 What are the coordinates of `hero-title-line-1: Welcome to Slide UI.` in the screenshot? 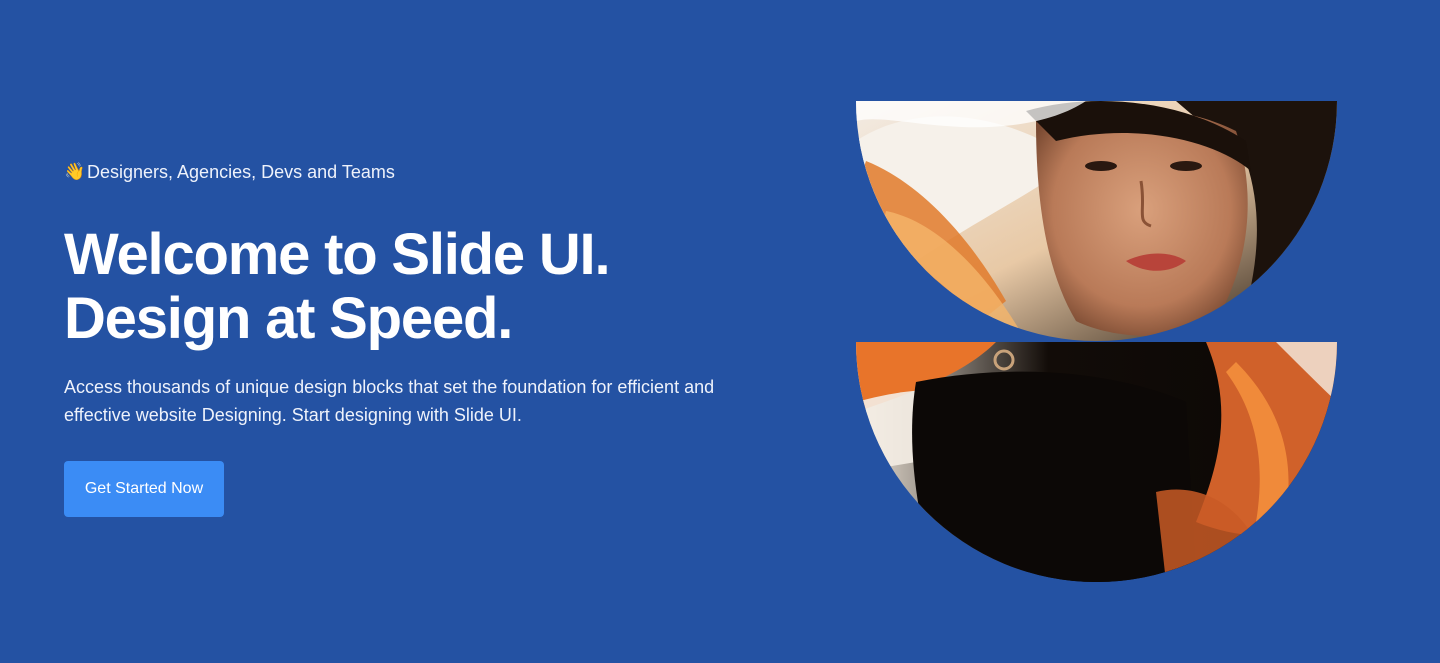 It's located at (337, 254).